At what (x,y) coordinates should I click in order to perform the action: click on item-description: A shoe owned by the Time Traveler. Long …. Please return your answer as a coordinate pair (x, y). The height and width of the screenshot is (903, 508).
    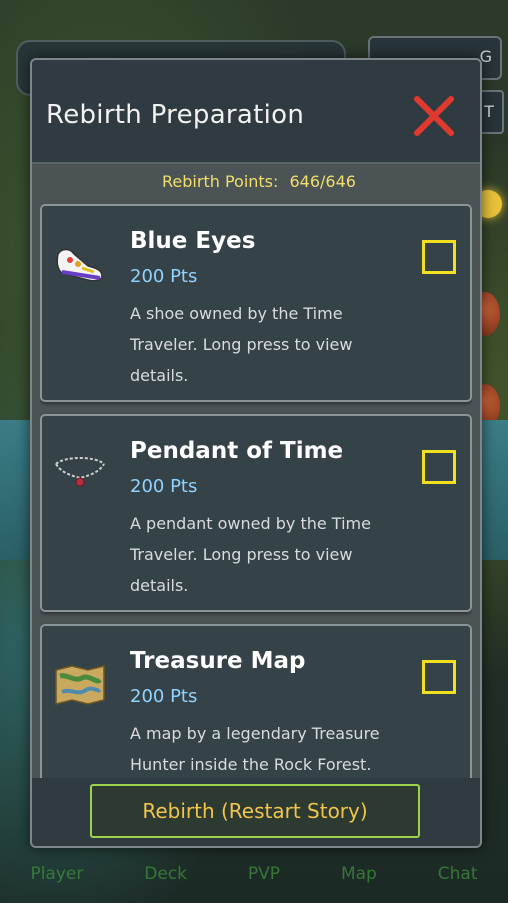
    Looking at the image, I should click on (241, 344).